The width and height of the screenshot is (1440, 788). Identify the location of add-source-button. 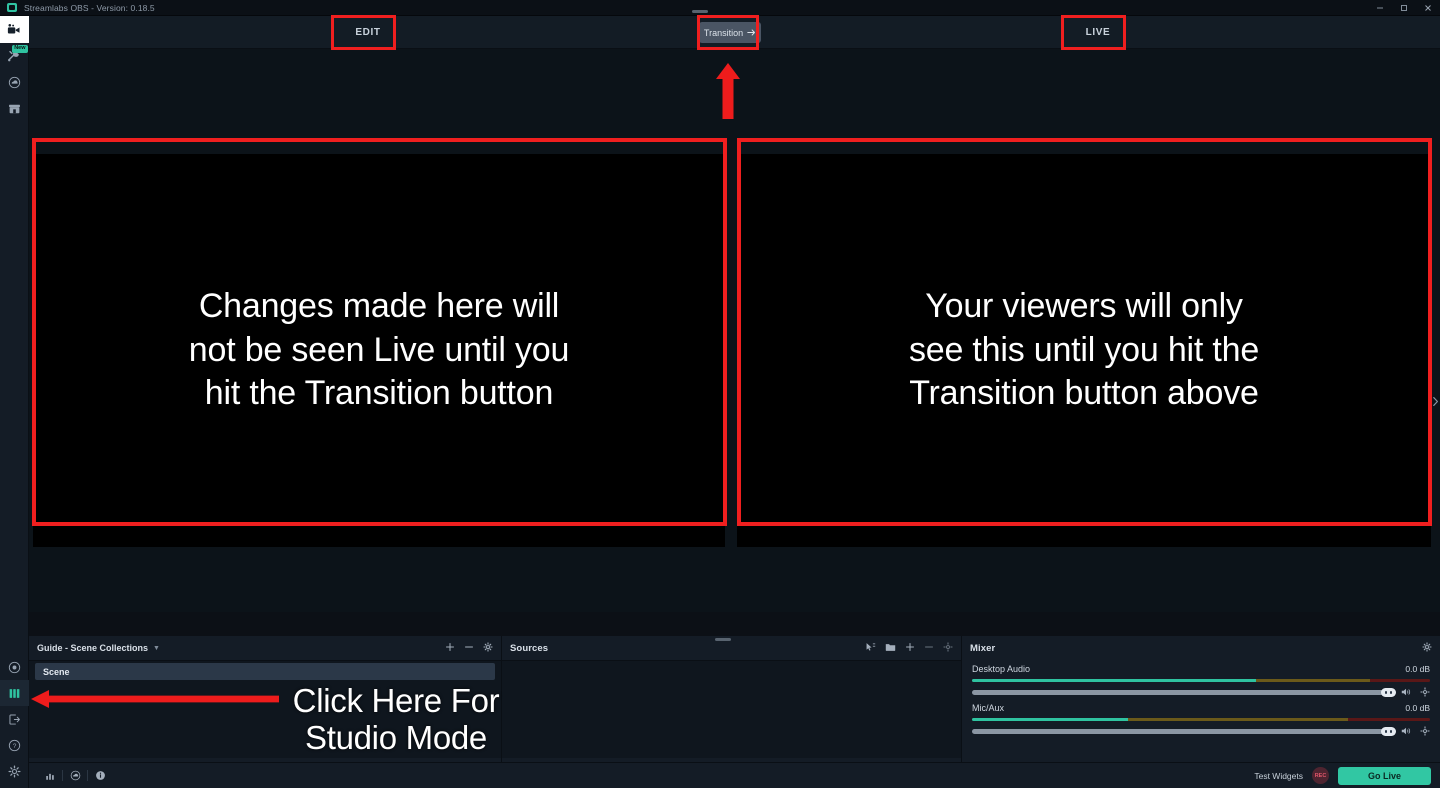
(910, 648).